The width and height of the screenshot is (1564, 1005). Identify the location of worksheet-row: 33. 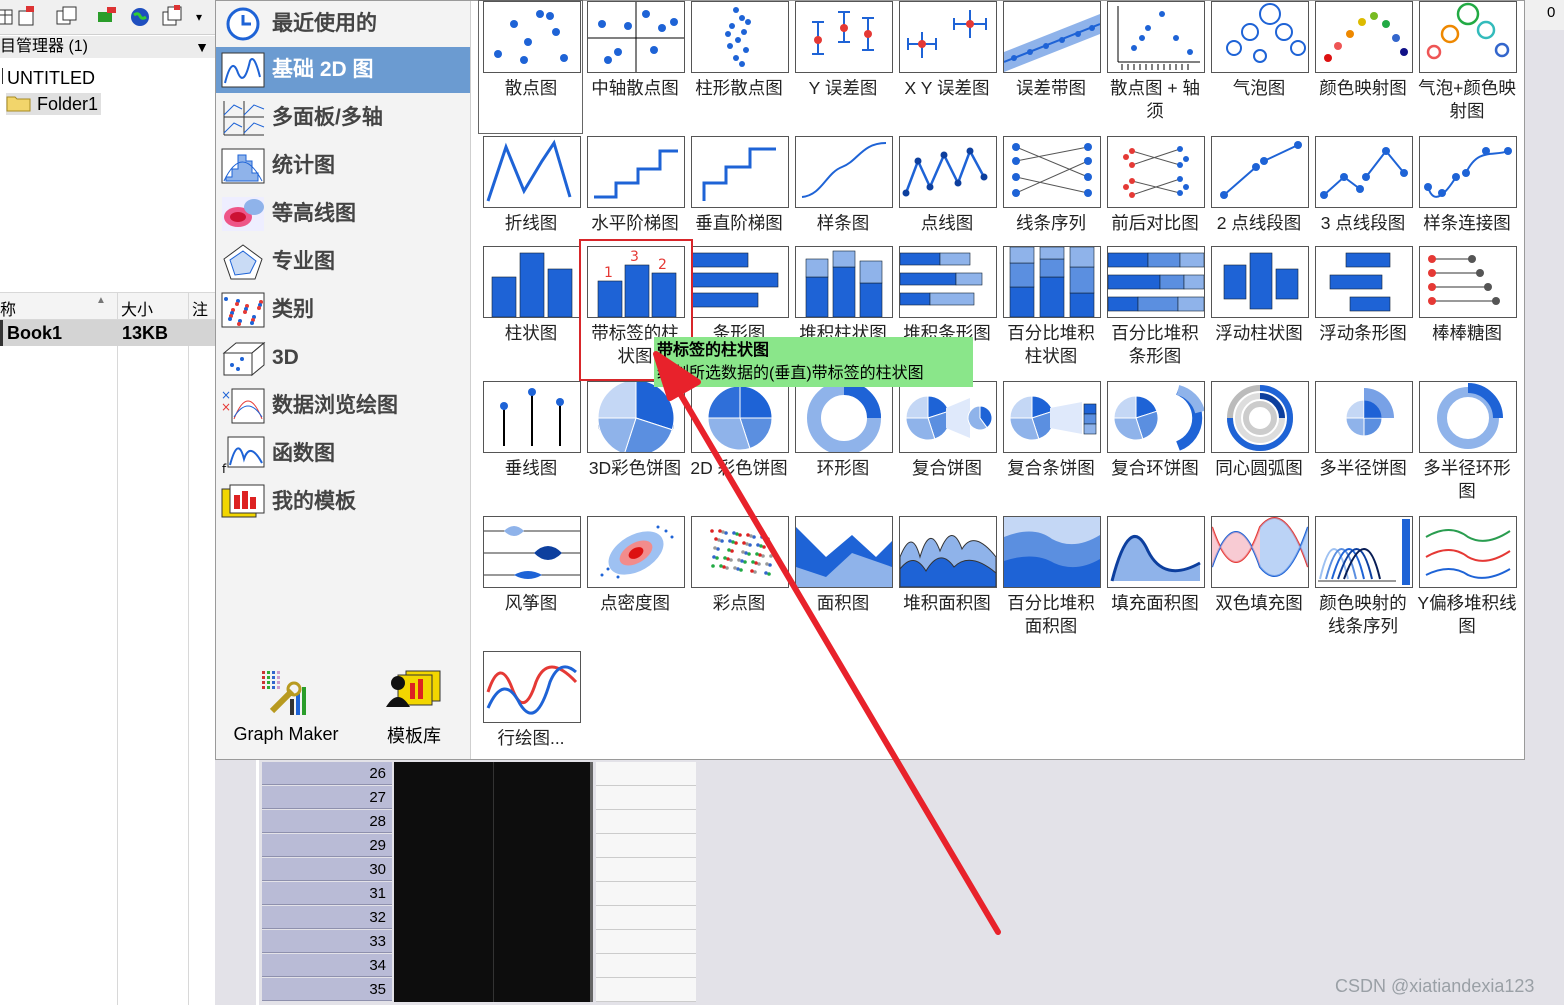
(479, 942).